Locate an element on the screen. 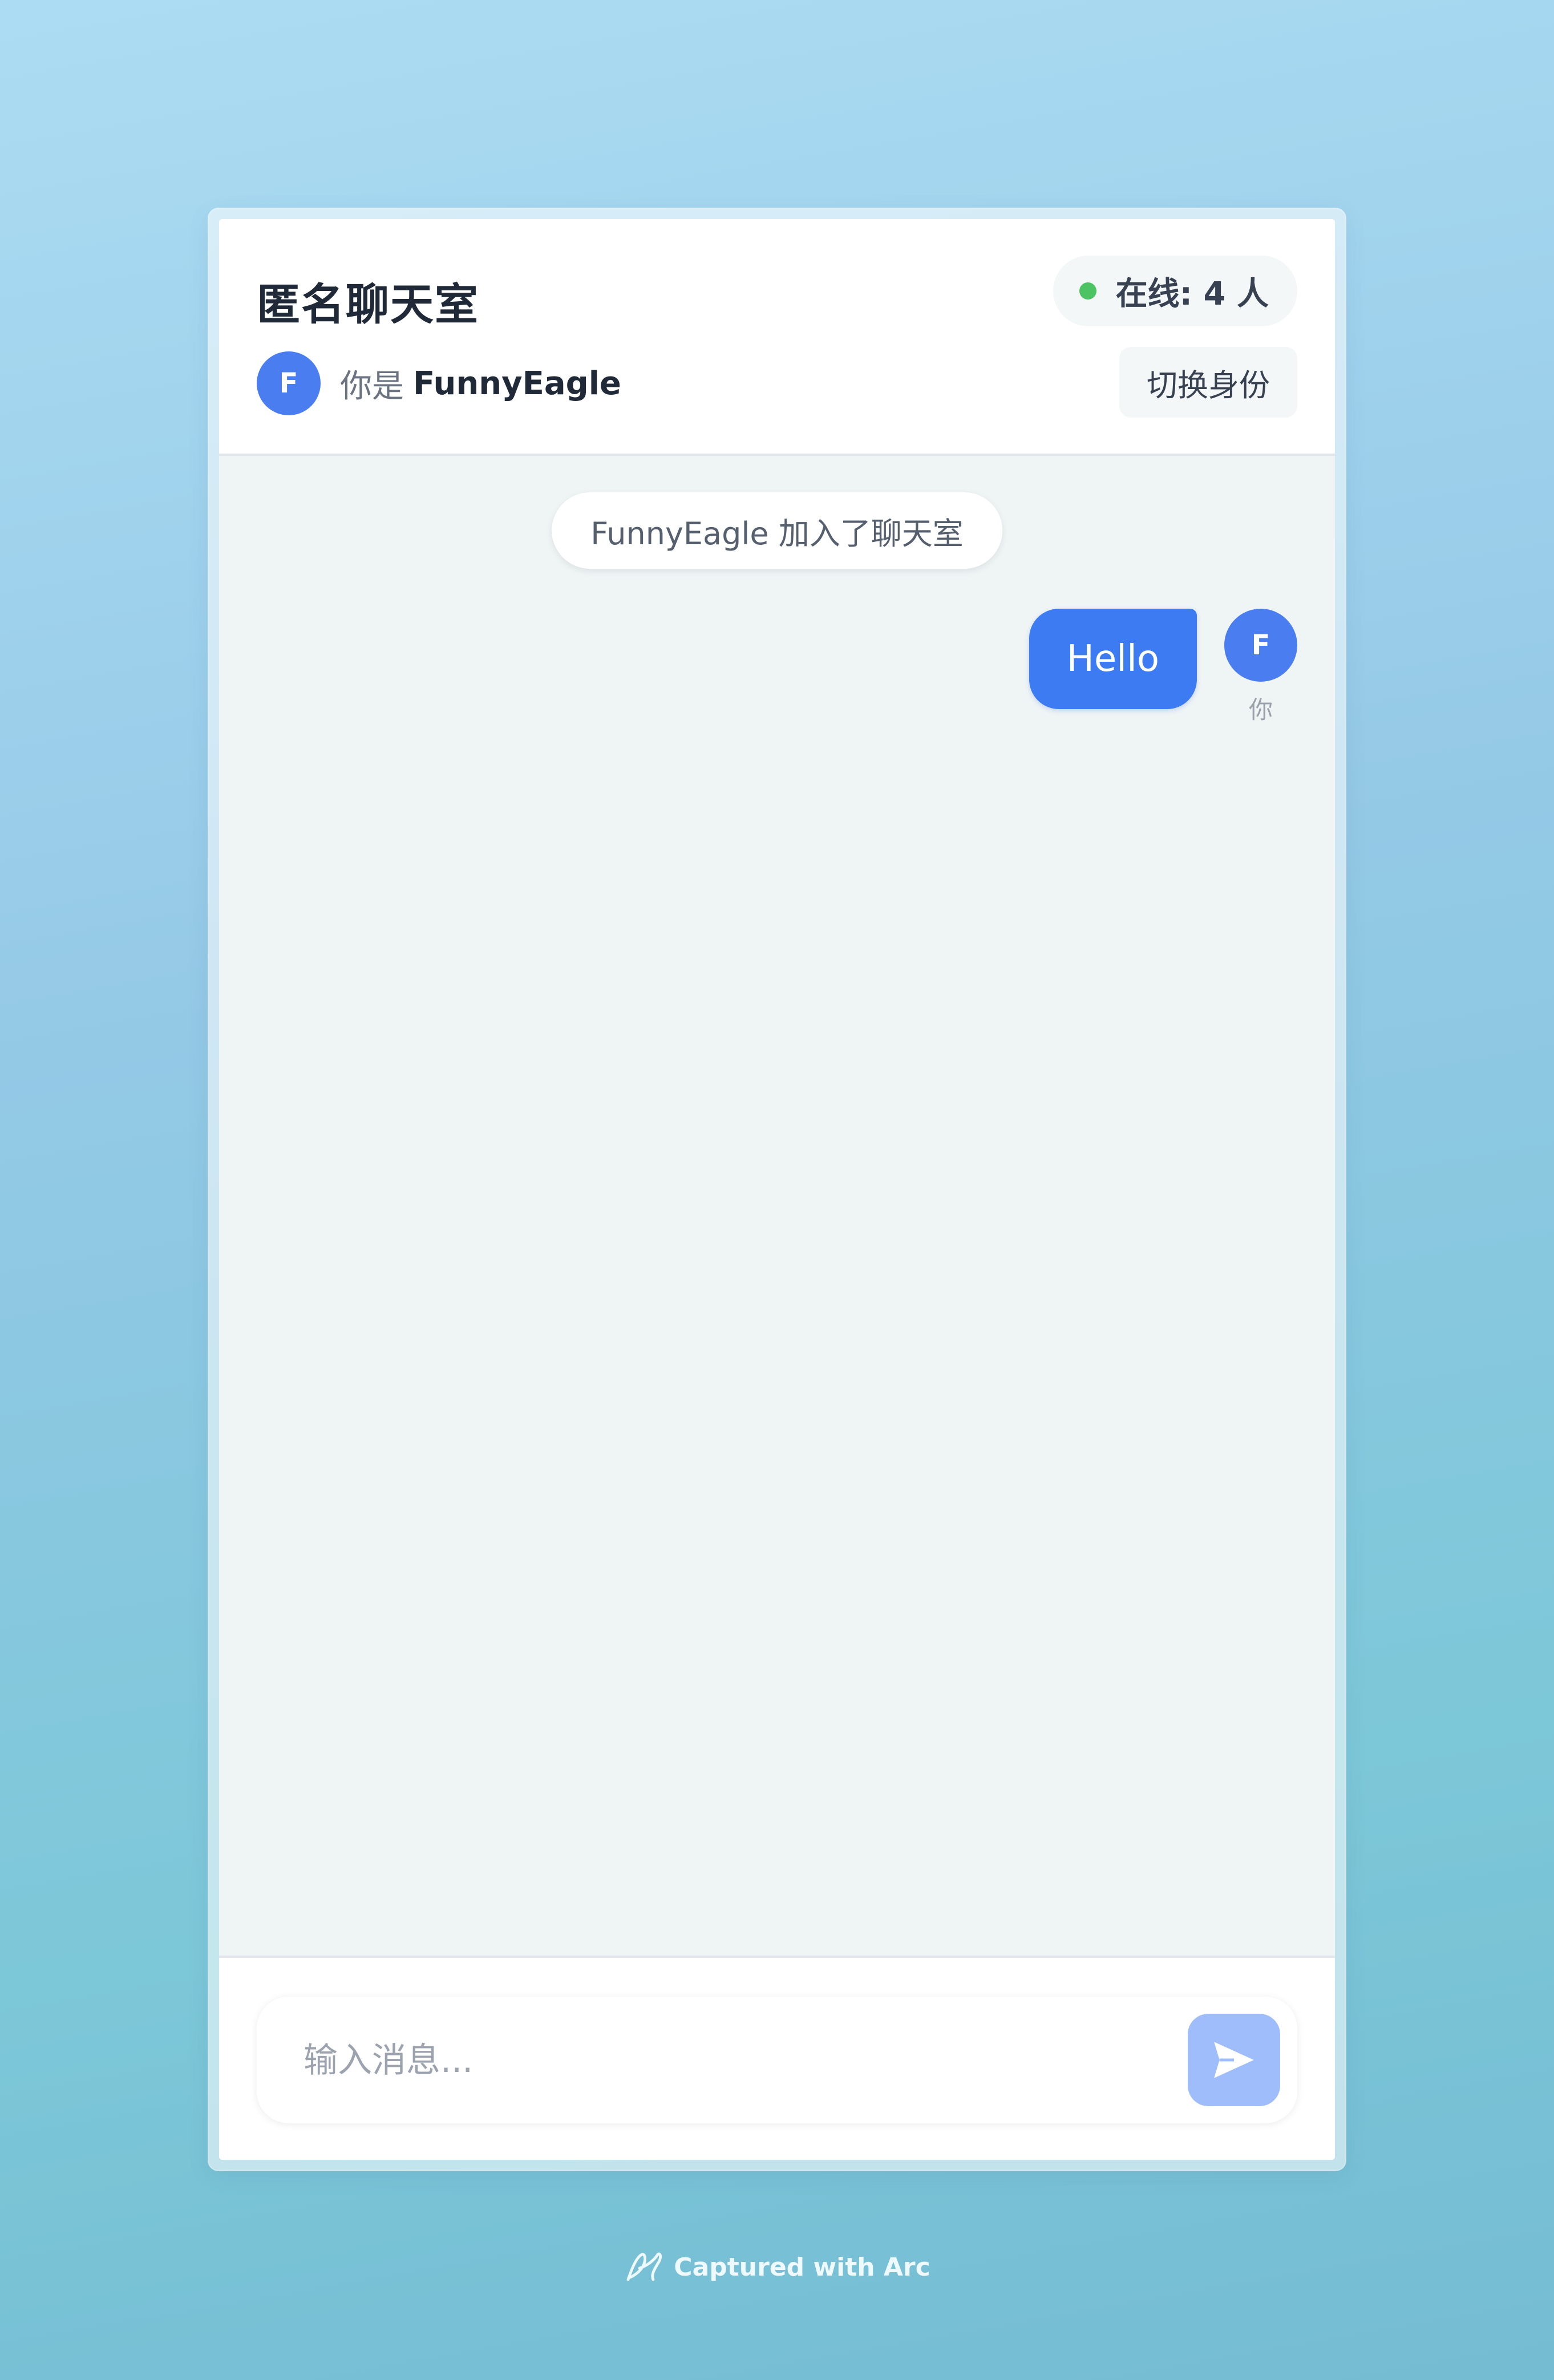 Image resolution: width=1554 pixels, height=2380 pixels. message-bubble: Hello is located at coordinates (1113, 659).